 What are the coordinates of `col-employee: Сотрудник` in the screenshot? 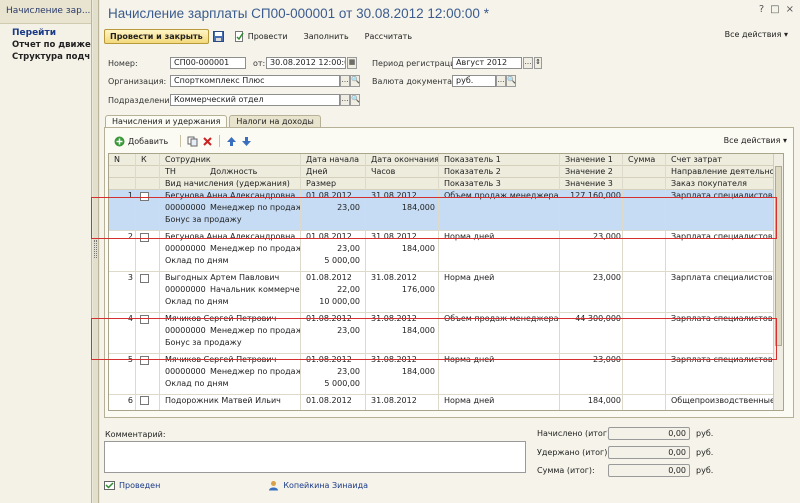 It's located at (188, 160).